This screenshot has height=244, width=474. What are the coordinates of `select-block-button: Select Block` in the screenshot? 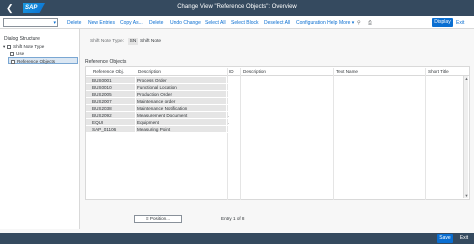 It's located at (245, 23).